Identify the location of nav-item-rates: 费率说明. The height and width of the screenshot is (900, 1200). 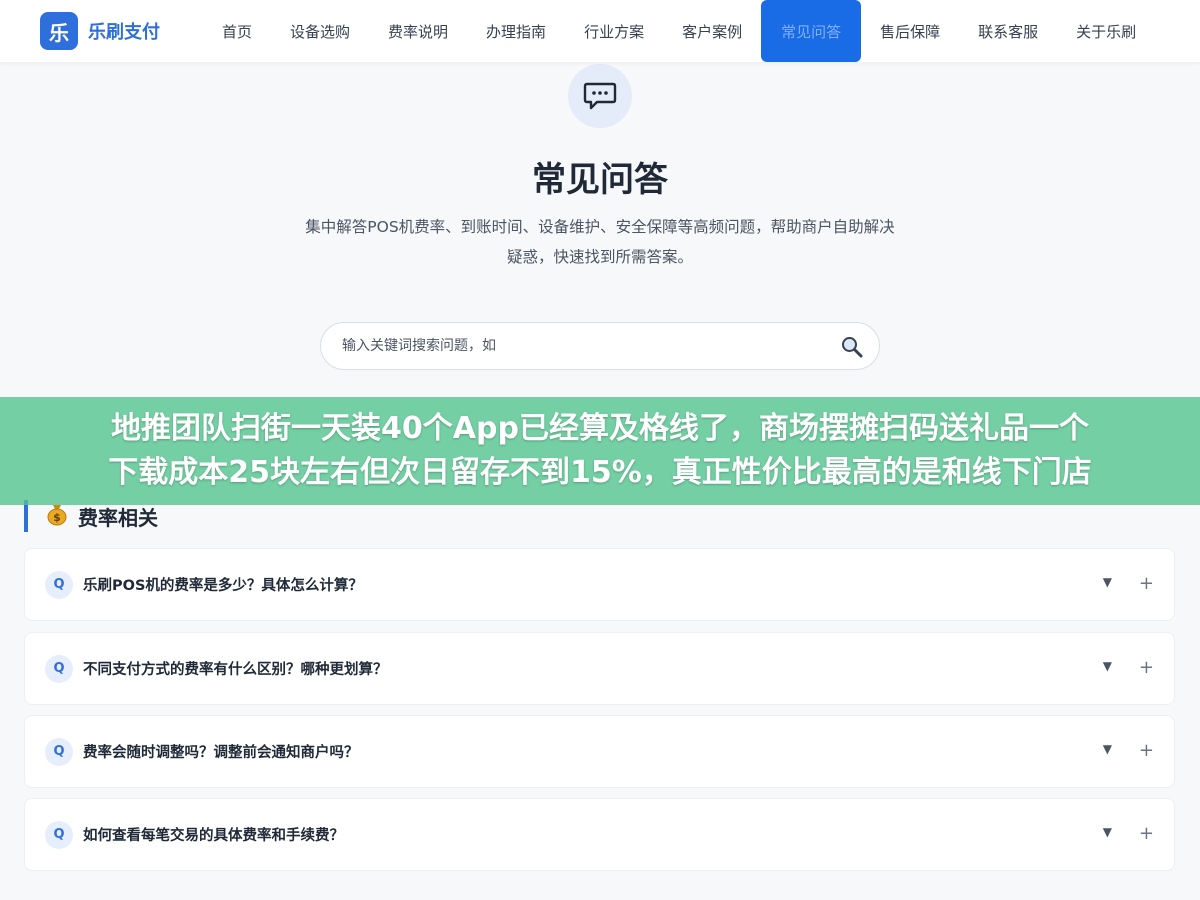
(418, 31).